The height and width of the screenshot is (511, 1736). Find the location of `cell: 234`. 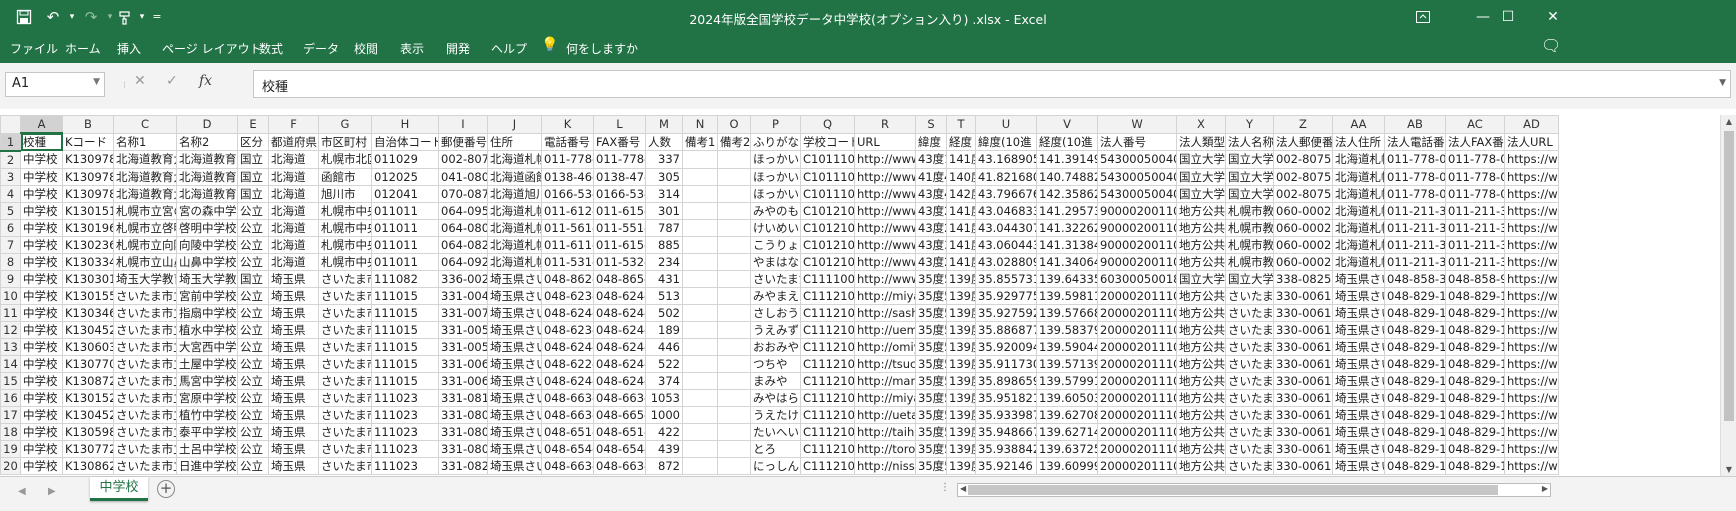

cell: 234 is located at coordinates (664, 261).